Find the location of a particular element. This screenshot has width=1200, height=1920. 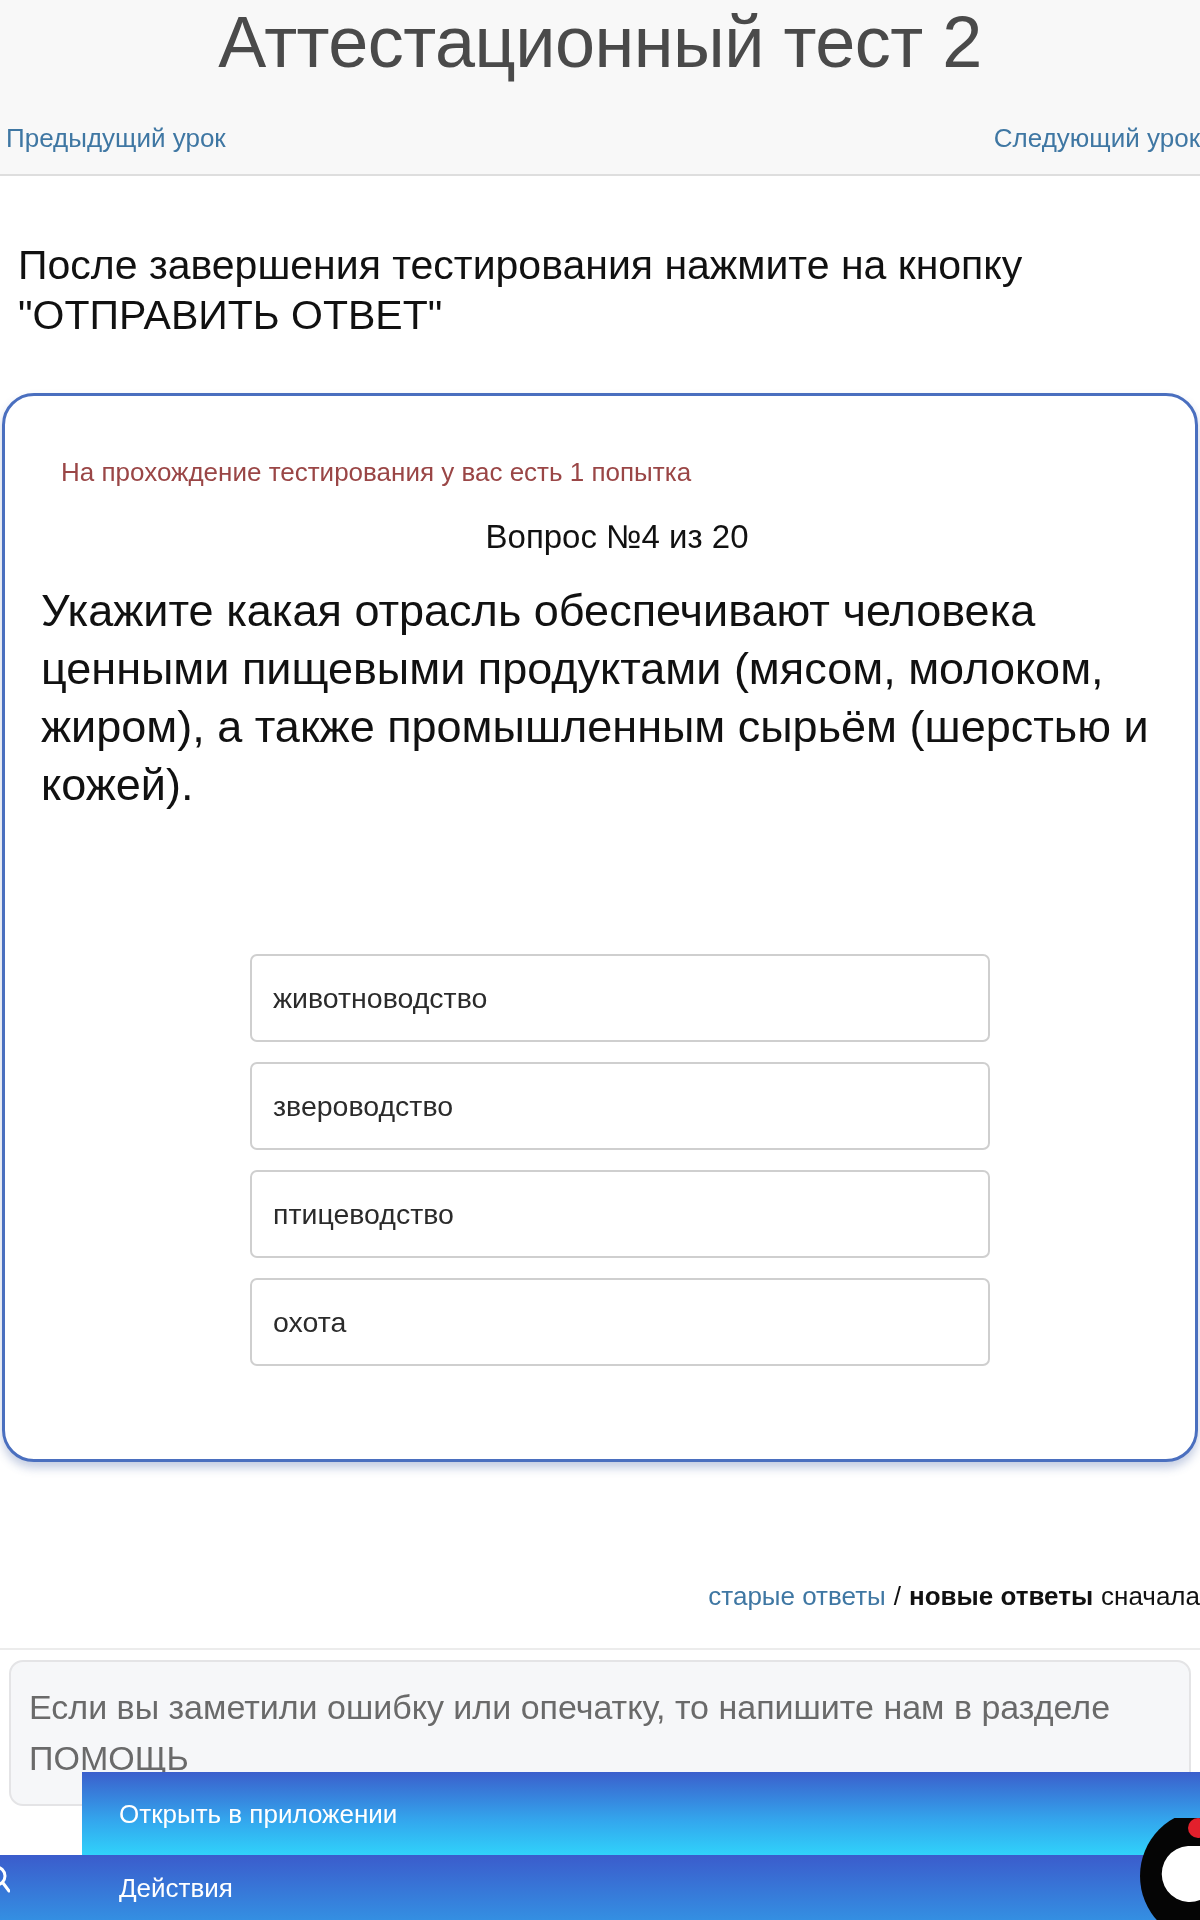

answer-option: охота is located at coordinates (620, 1322).